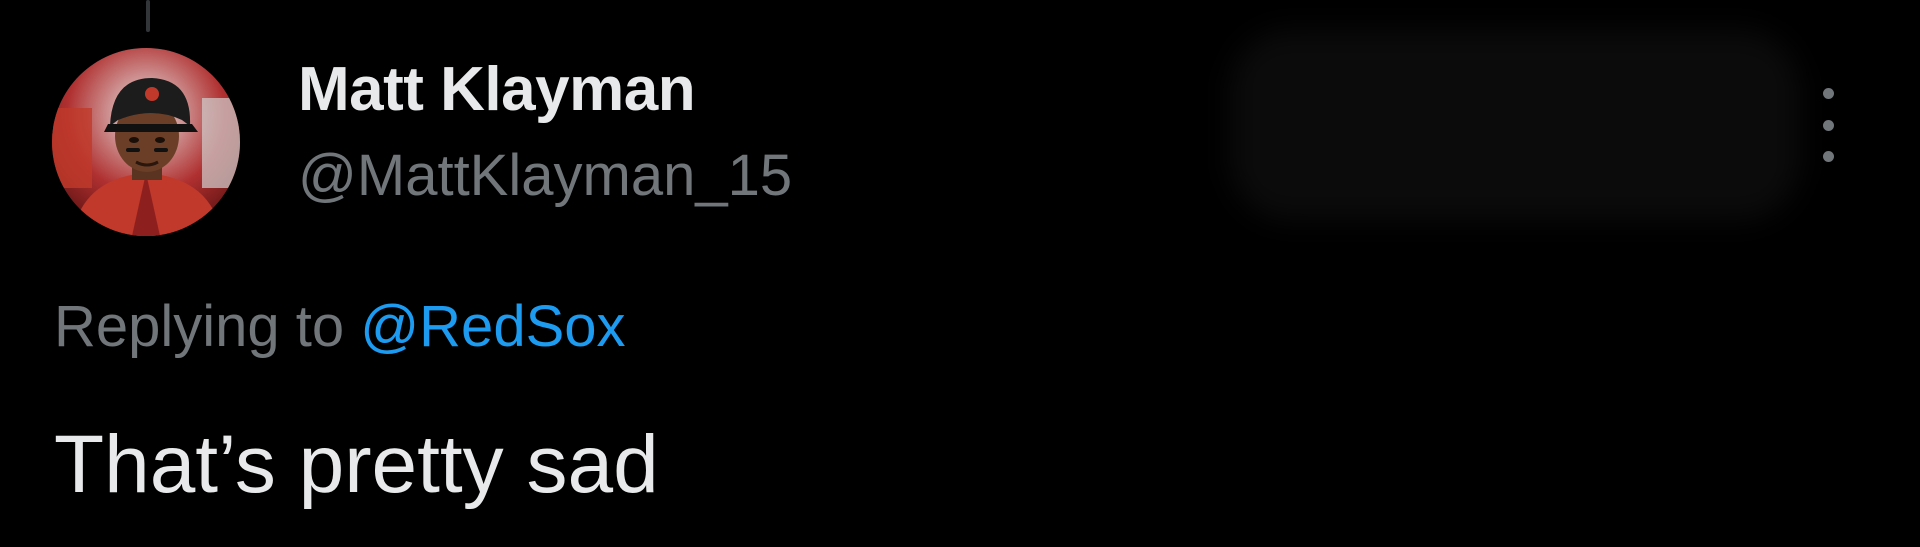  Describe the element at coordinates (492, 326) in the screenshot. I see `replying-to-link: @RedSox` at that location.